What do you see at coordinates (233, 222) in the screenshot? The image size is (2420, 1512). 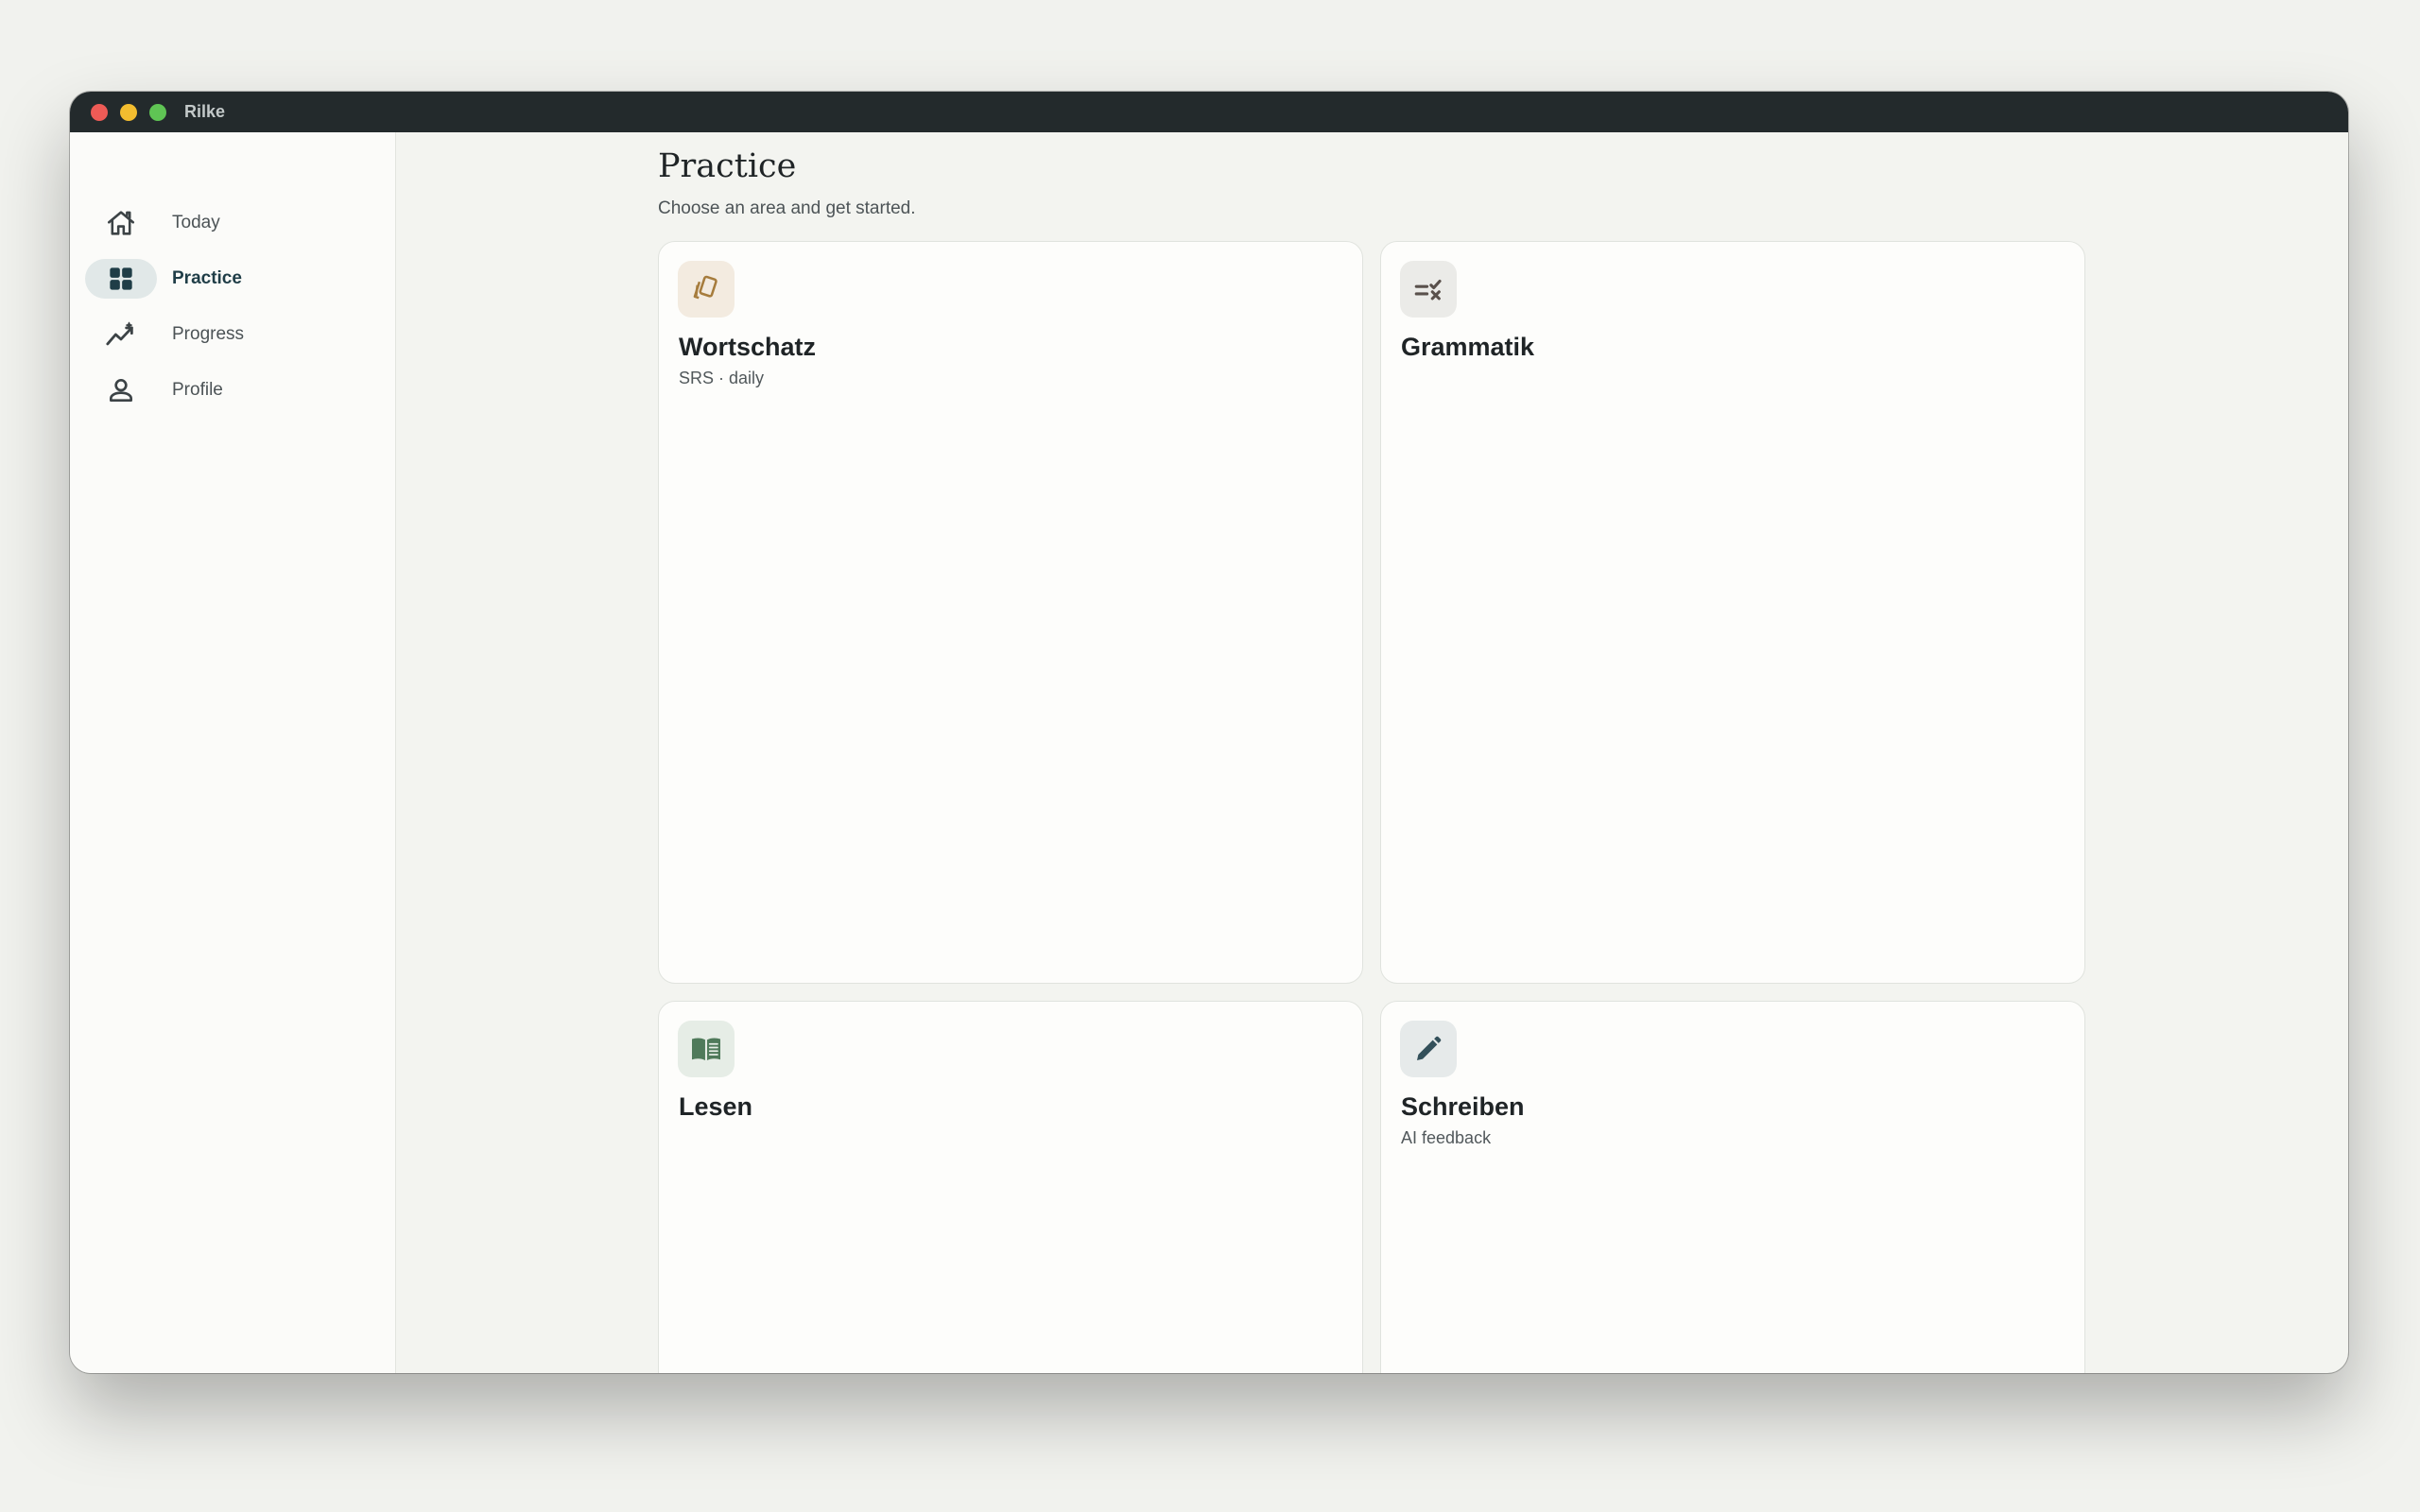 I see `sidebar-item-today: Today` at bounding box center [233, 222].